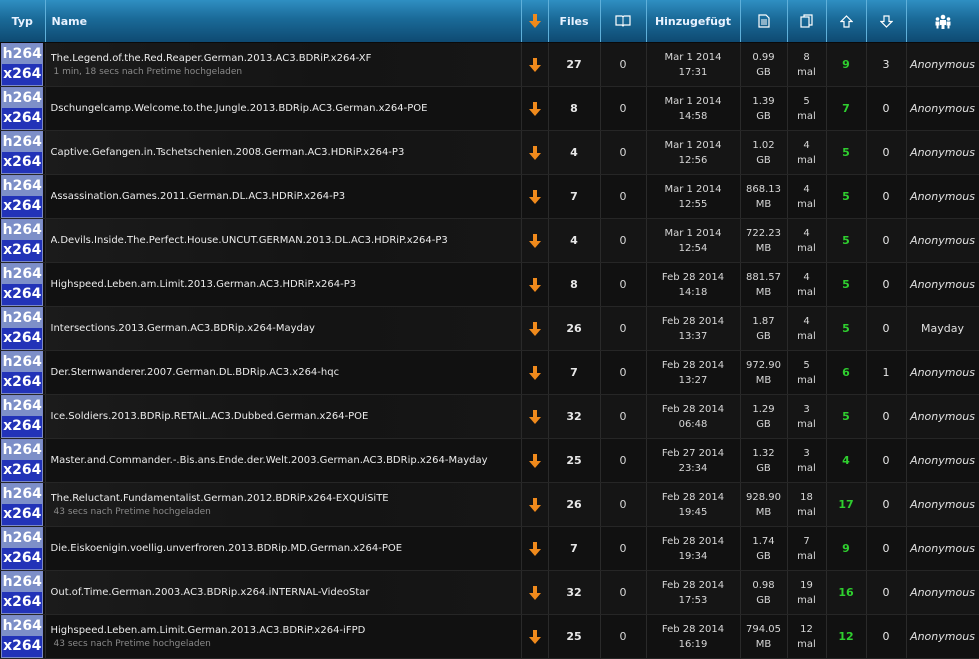 Image resolution: width=979 pixels, height=659 pixels. Describe the element at coordinates (574, 64) in the screenshot. I see `files-count: 27` at that location.